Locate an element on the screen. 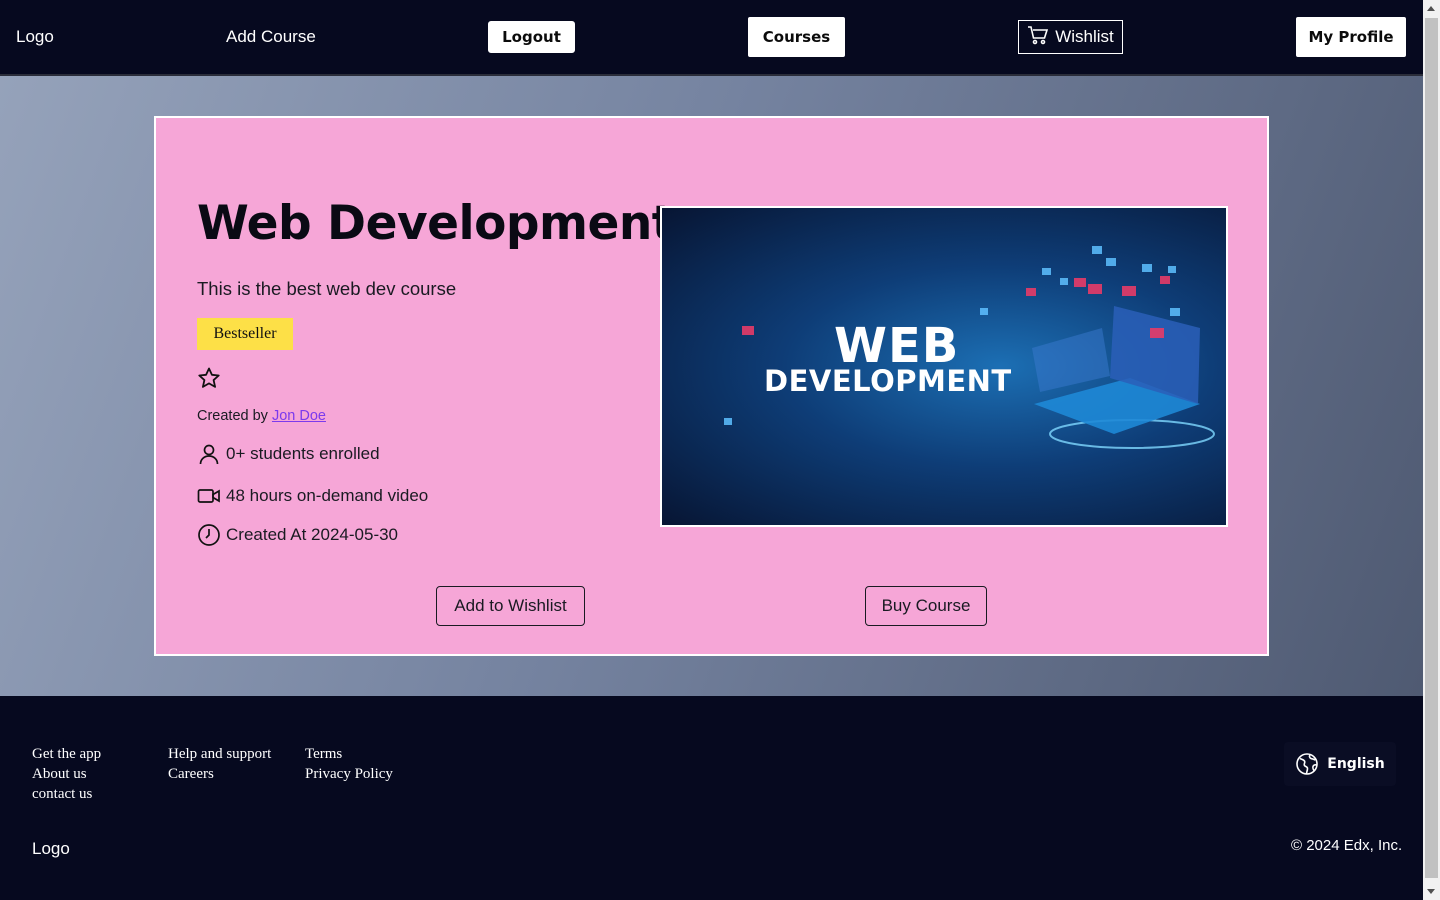 The height and width of the screenshot is (900, 1440). footer-link-help: Help and support is located at coordinates (219, 754).